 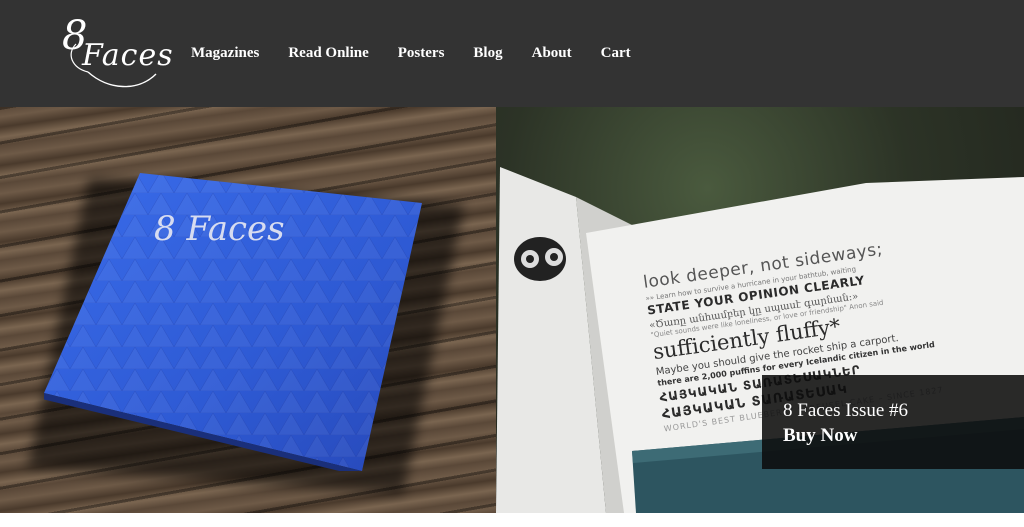 What do you see at coordinates (487, 53) in the screenshot?
I see `nav-link-blog: Blog` at bounding box center [487, 53].